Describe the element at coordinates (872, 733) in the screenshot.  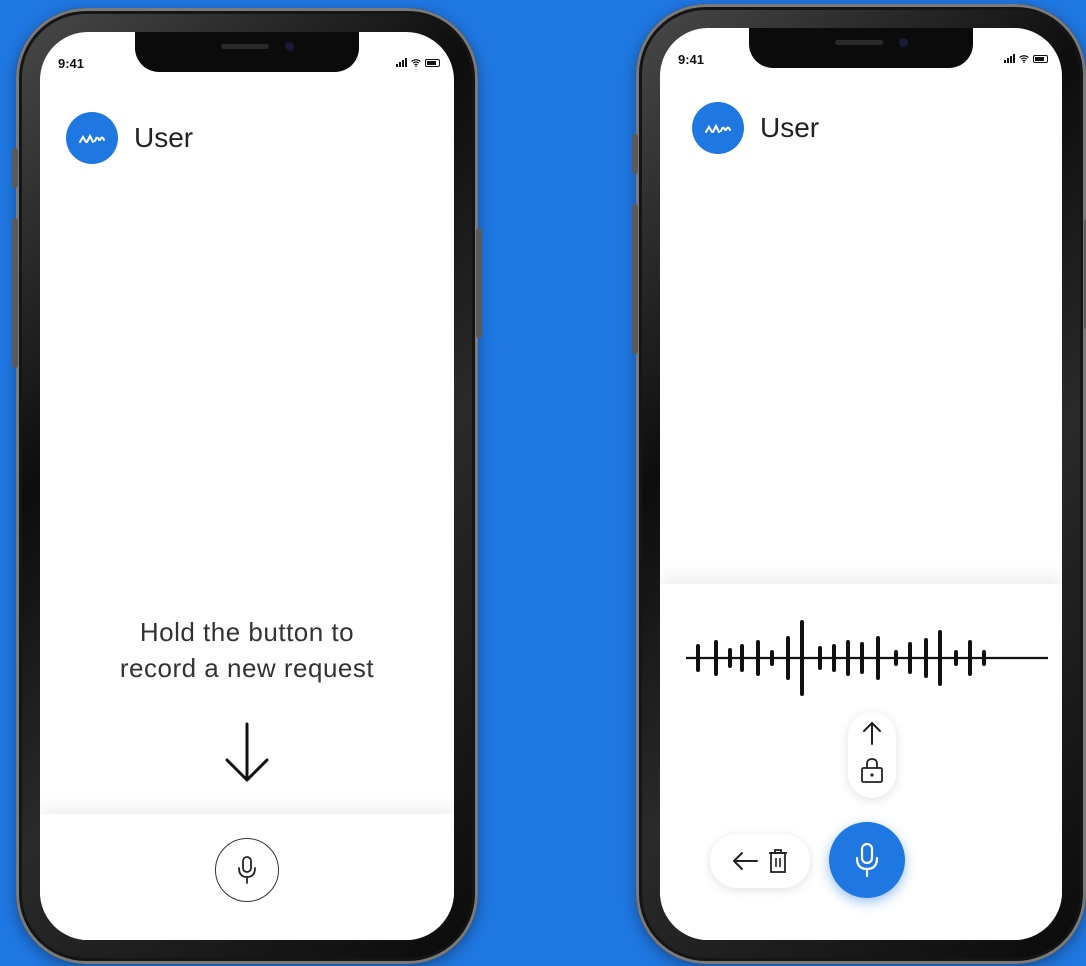
I see `arrow-up-icon` at that location.